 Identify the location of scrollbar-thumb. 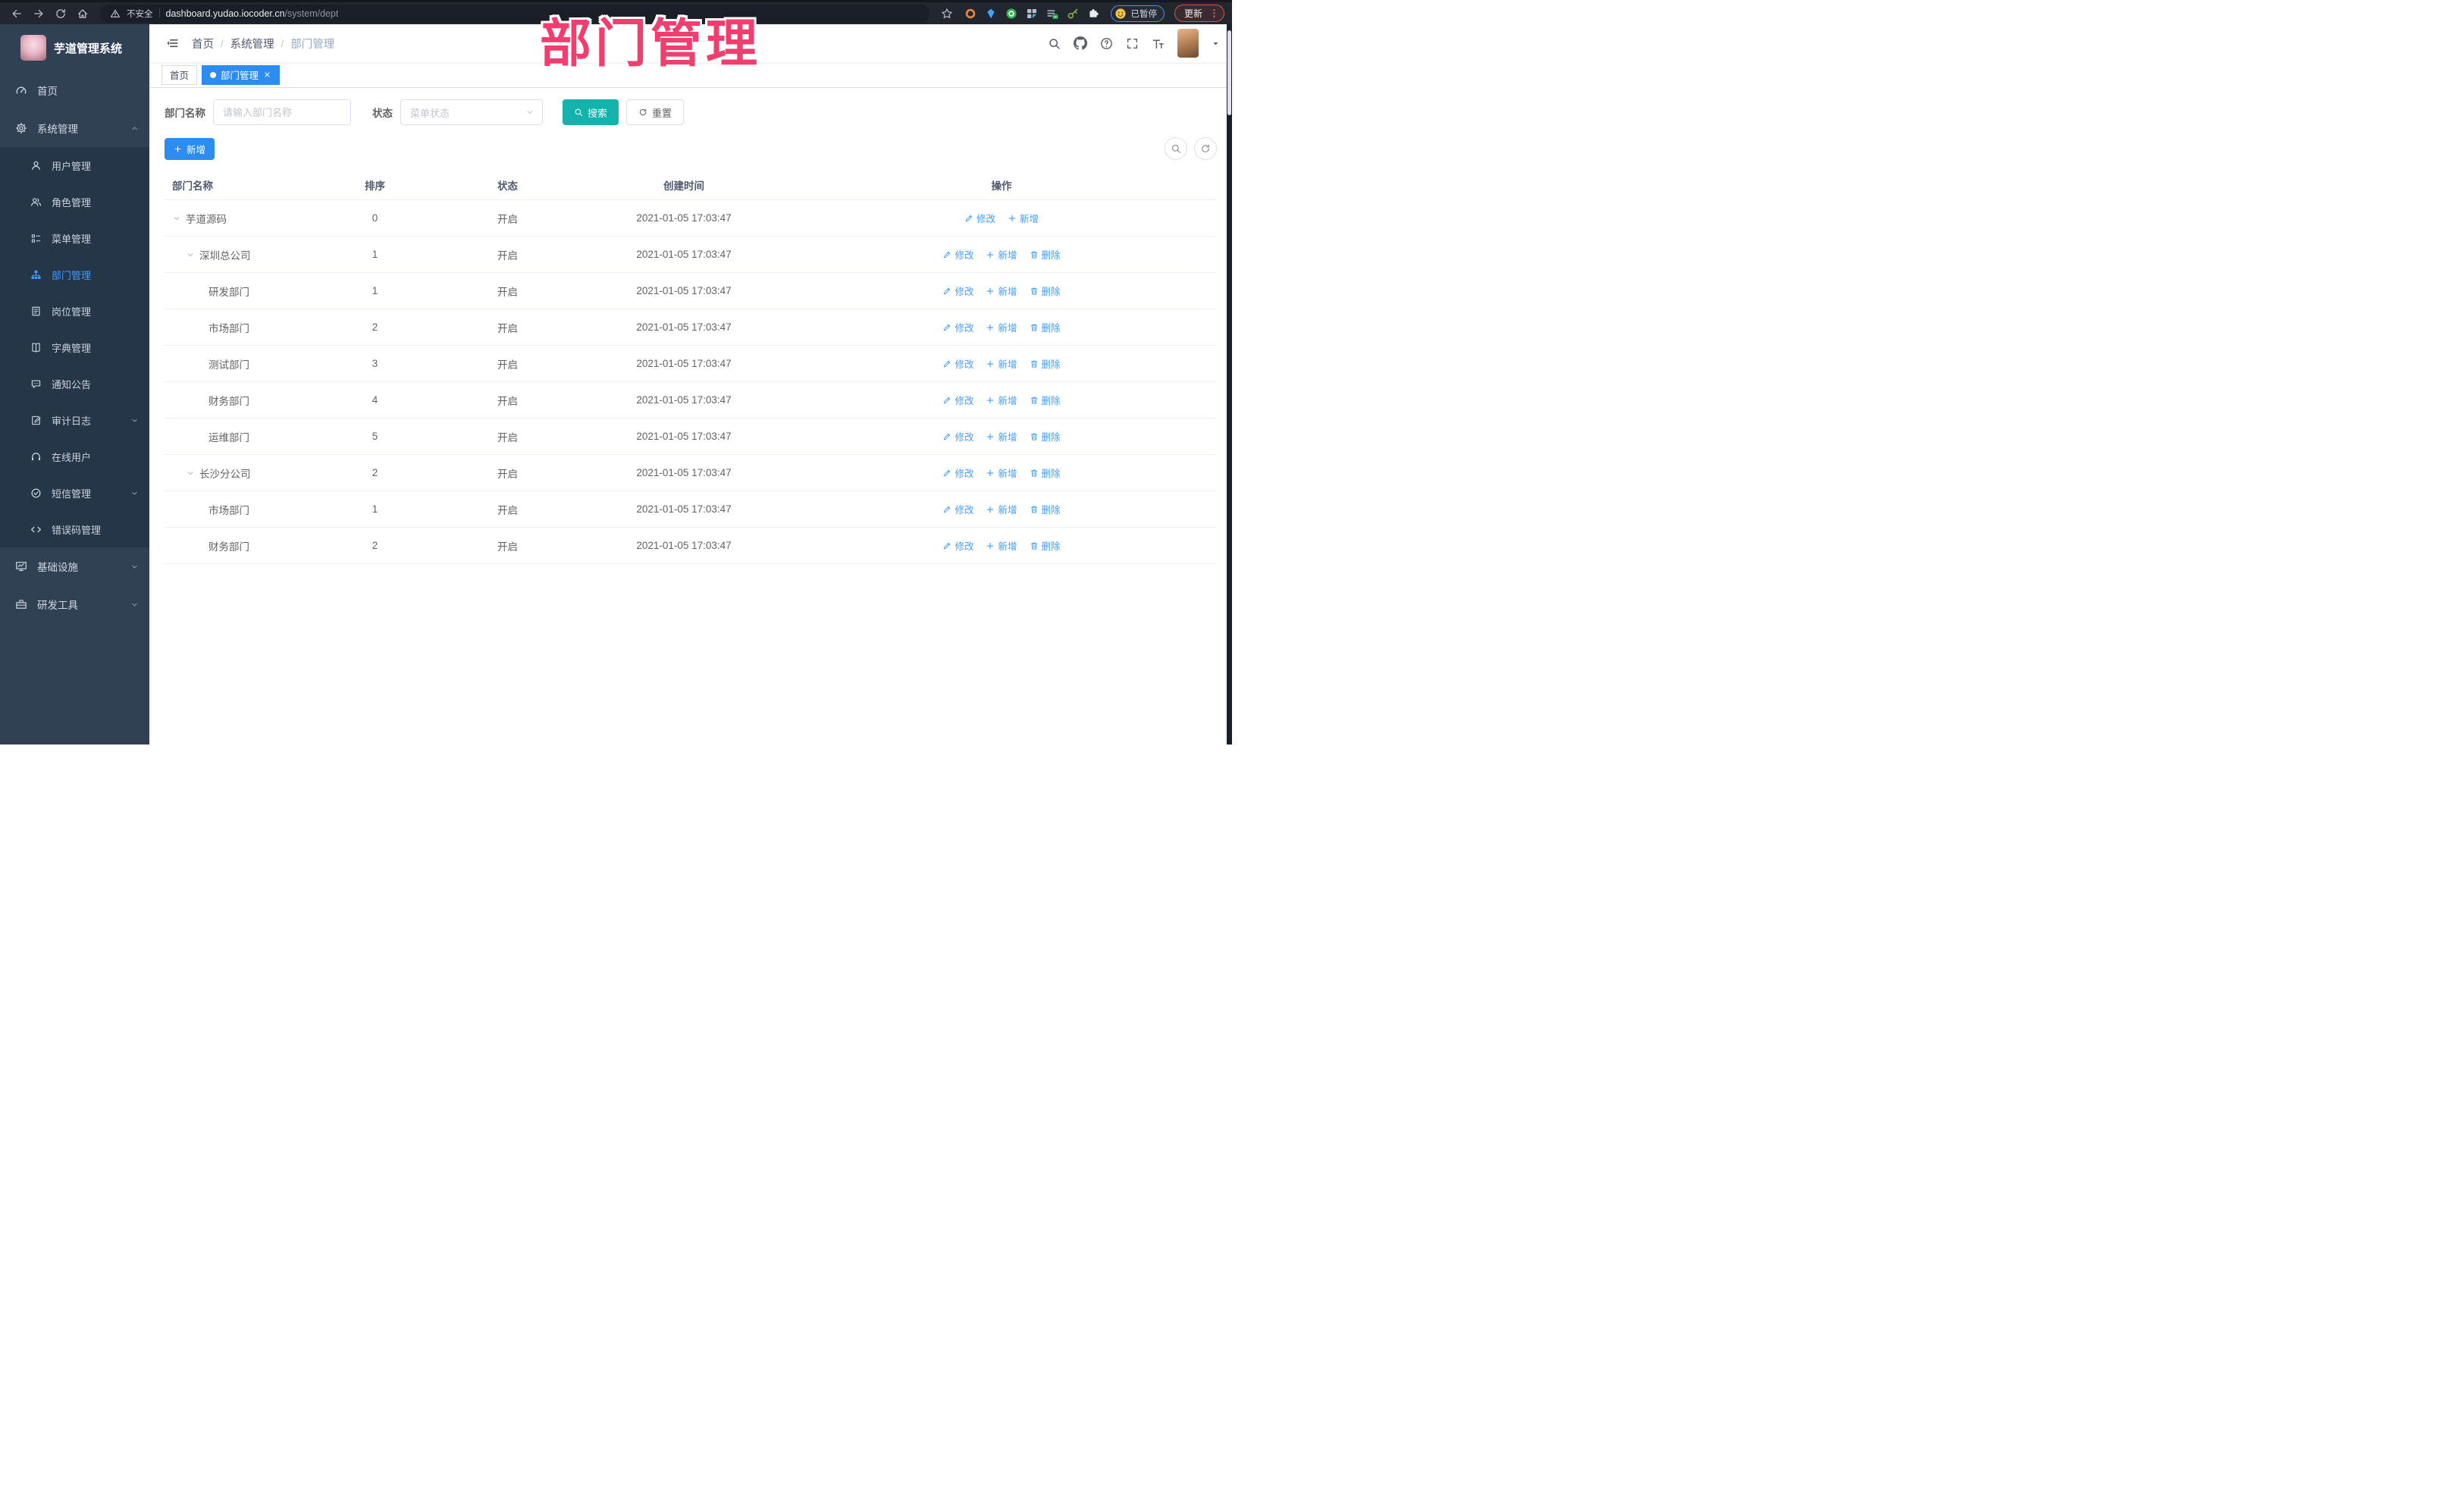
(1229, 72).